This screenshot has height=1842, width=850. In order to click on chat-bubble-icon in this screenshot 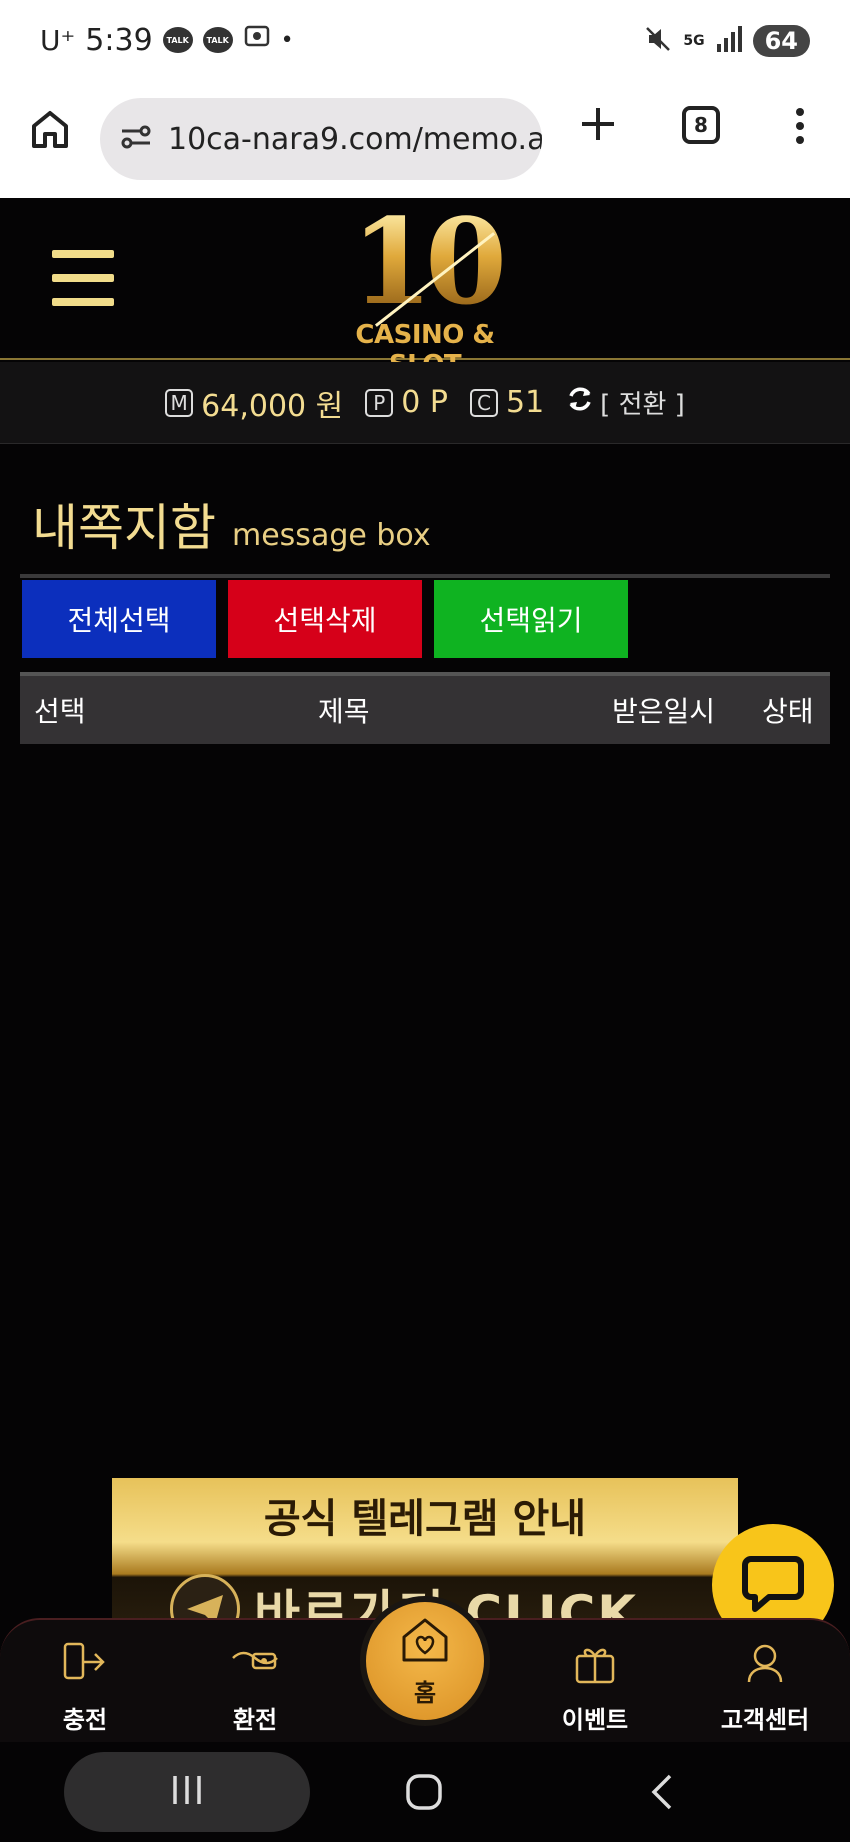, I will do `click(773, 1585)`.